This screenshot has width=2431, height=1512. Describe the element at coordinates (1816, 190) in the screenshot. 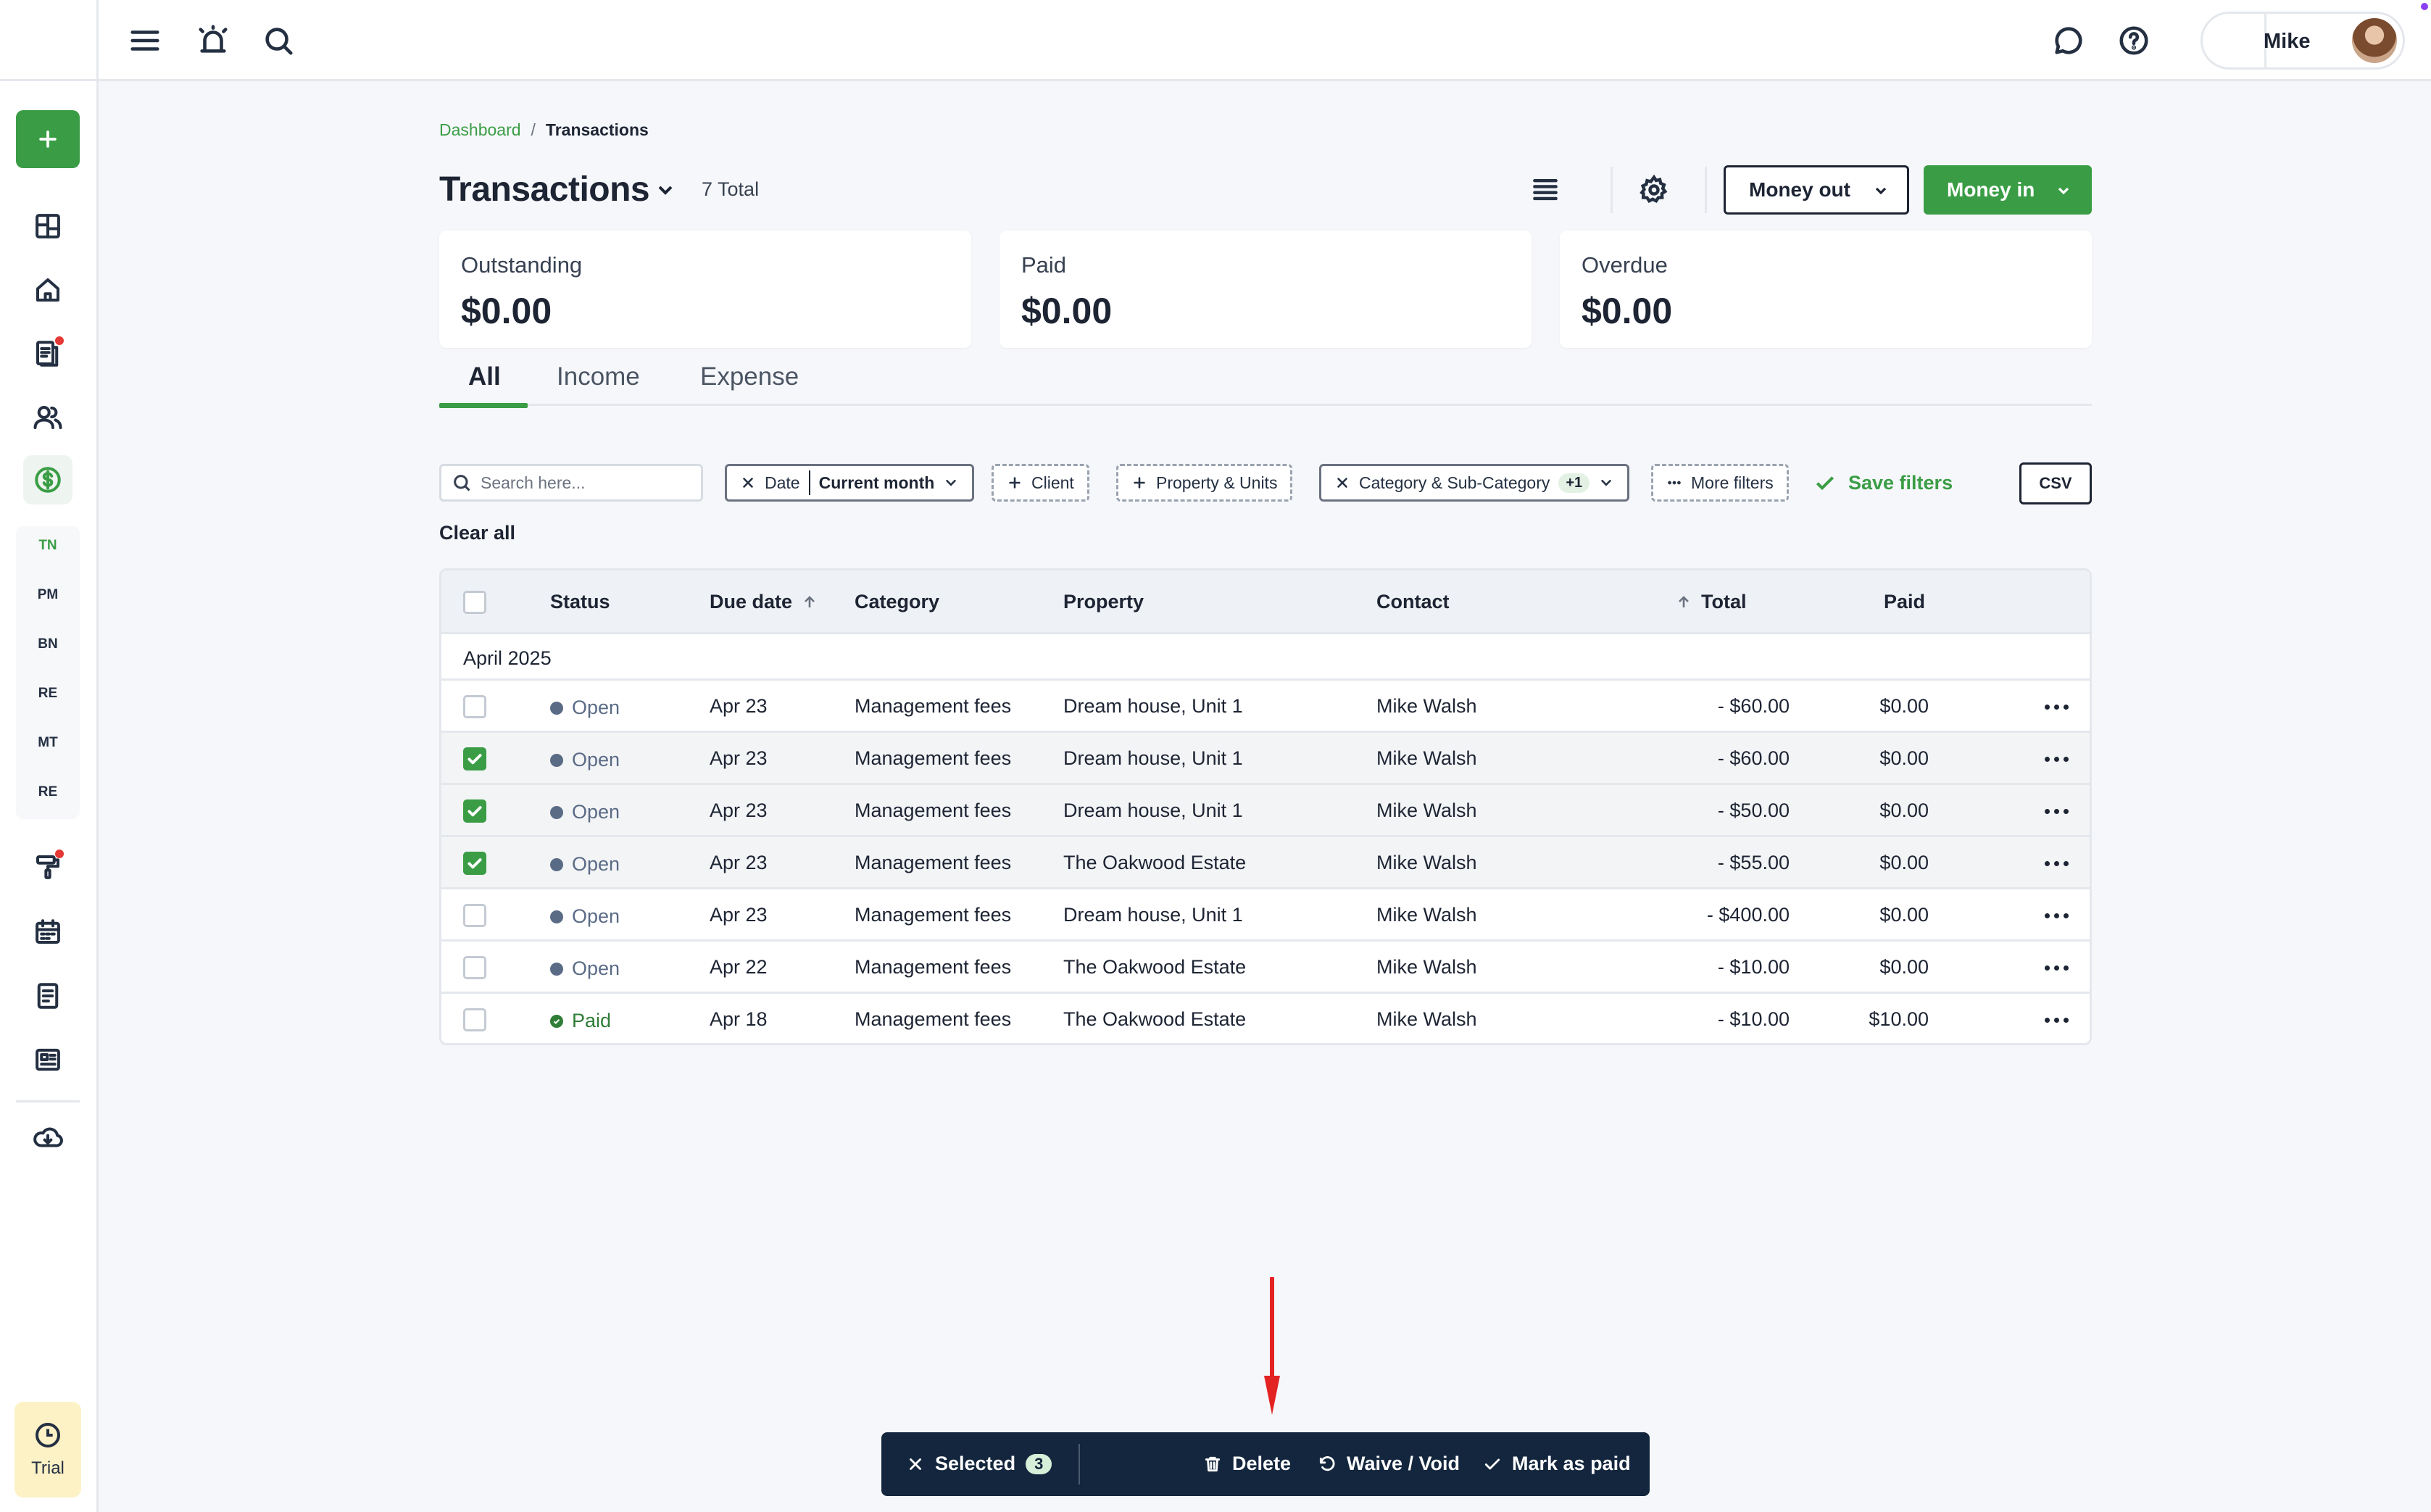

I see `money-out-button: Money out` at that location.